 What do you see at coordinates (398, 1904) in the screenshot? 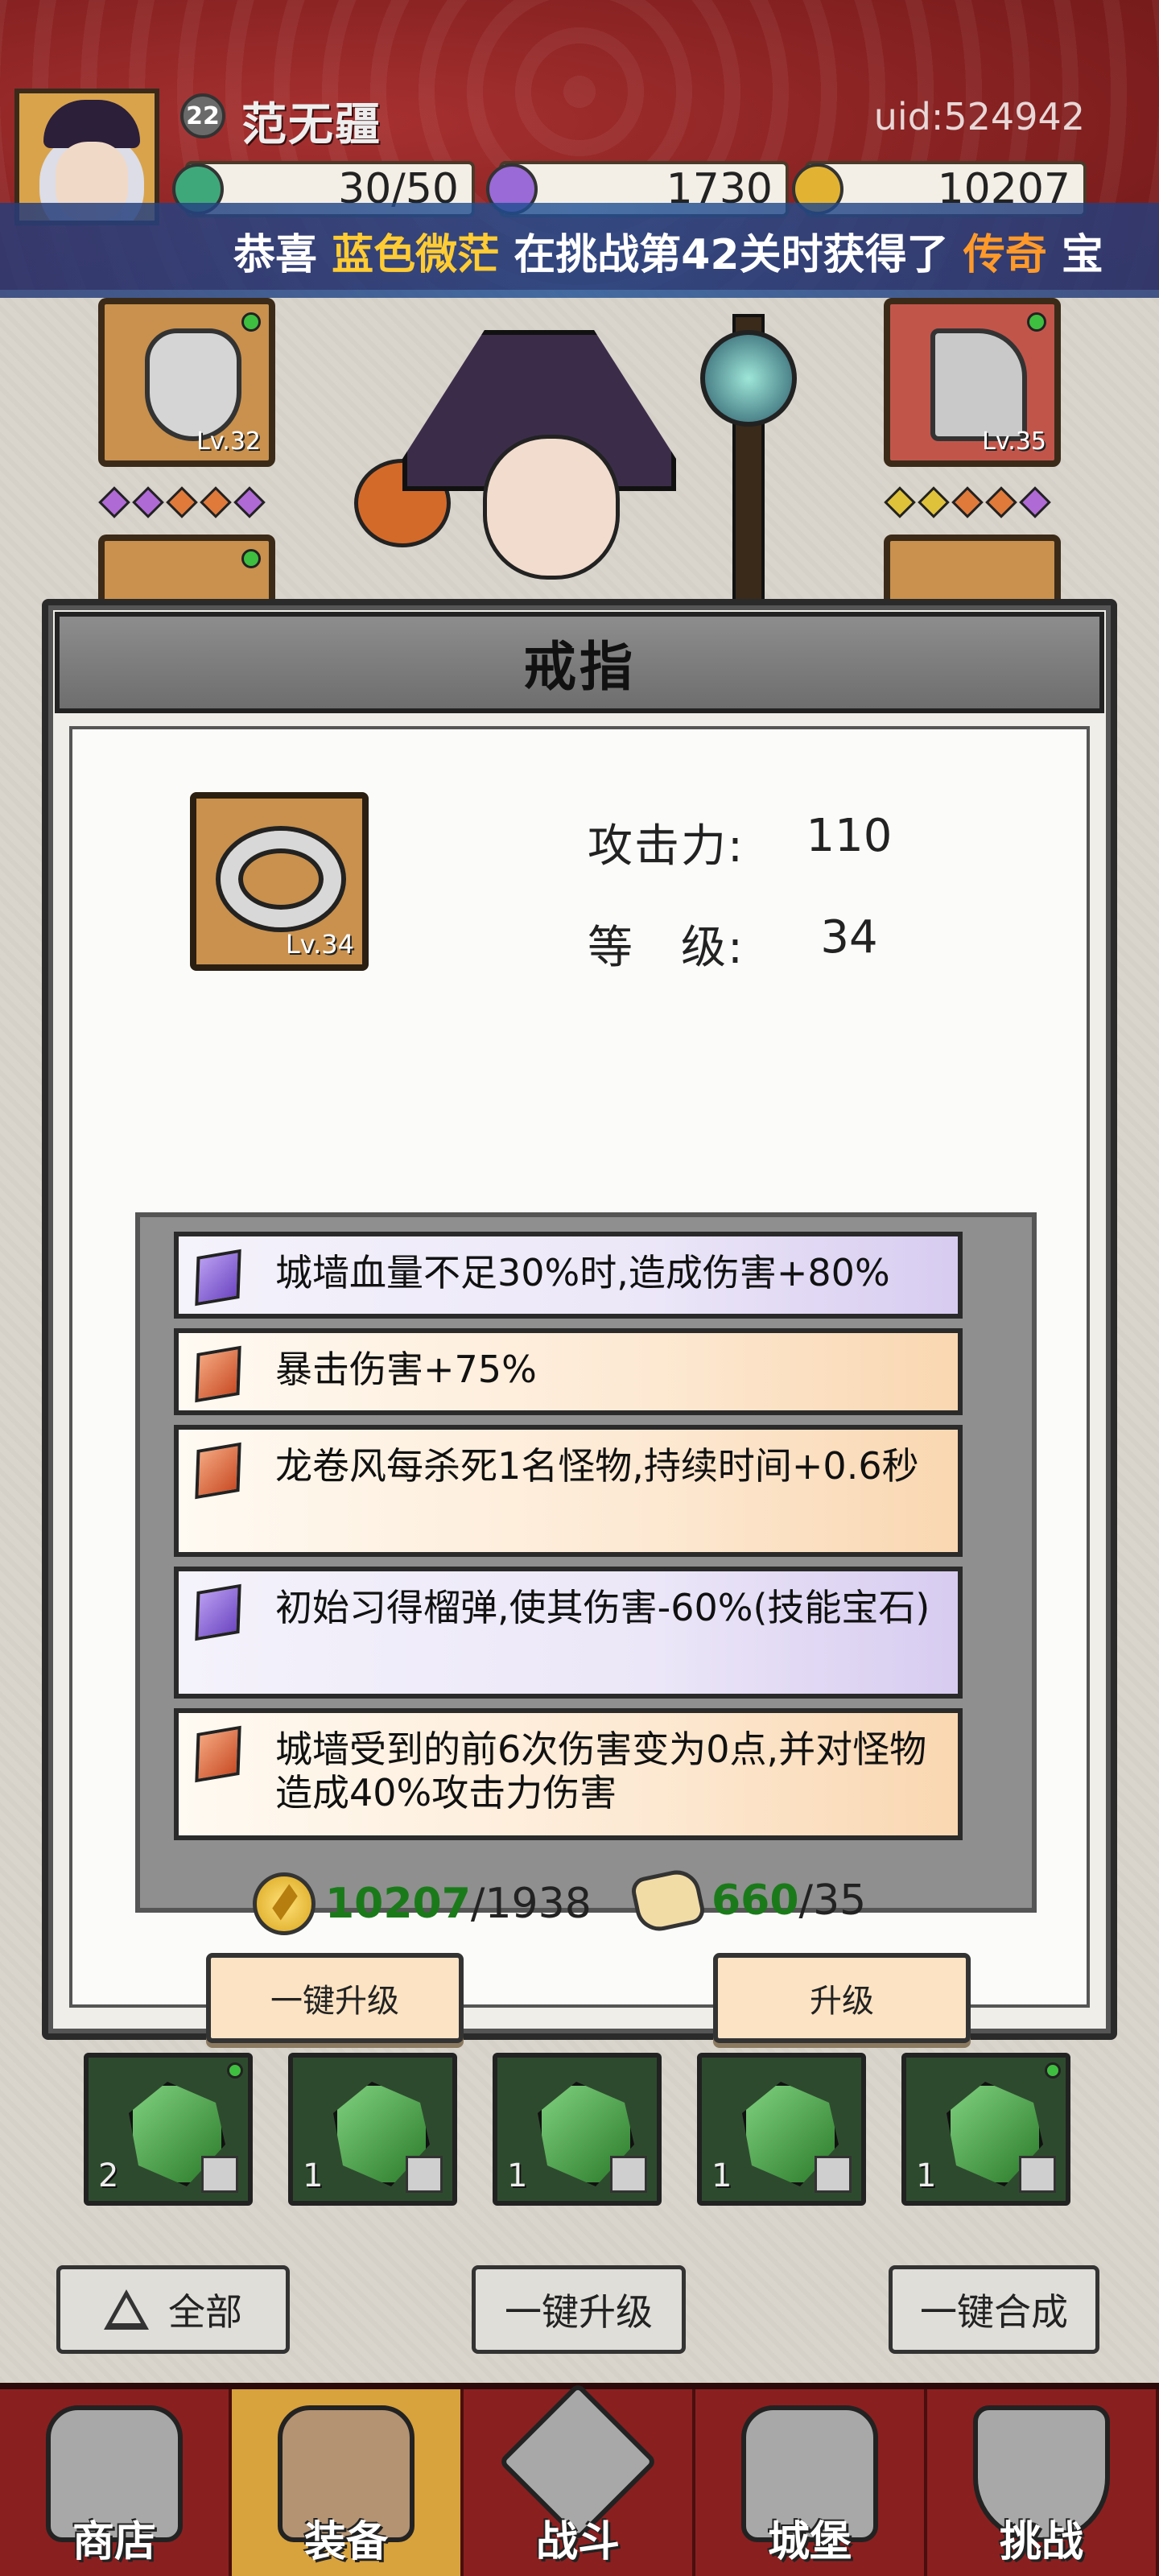
I see `gold-have: 10207` at bounding box center [398, 1904].